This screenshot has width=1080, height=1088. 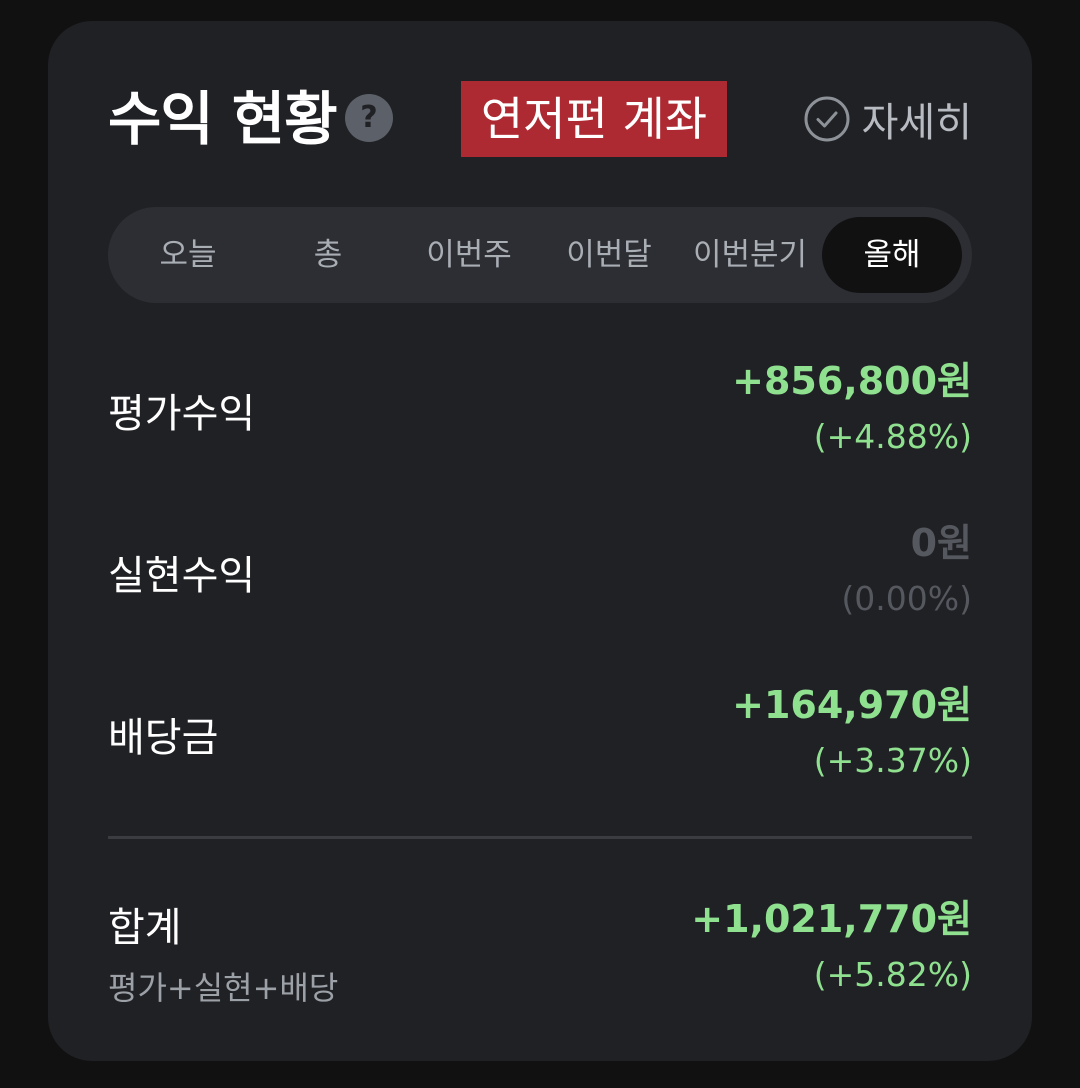 What do you see at coordinates (750, 255) in the screenshot?
I see `tab-this-quarter: 이번분기` at bounding box center [750, 255].